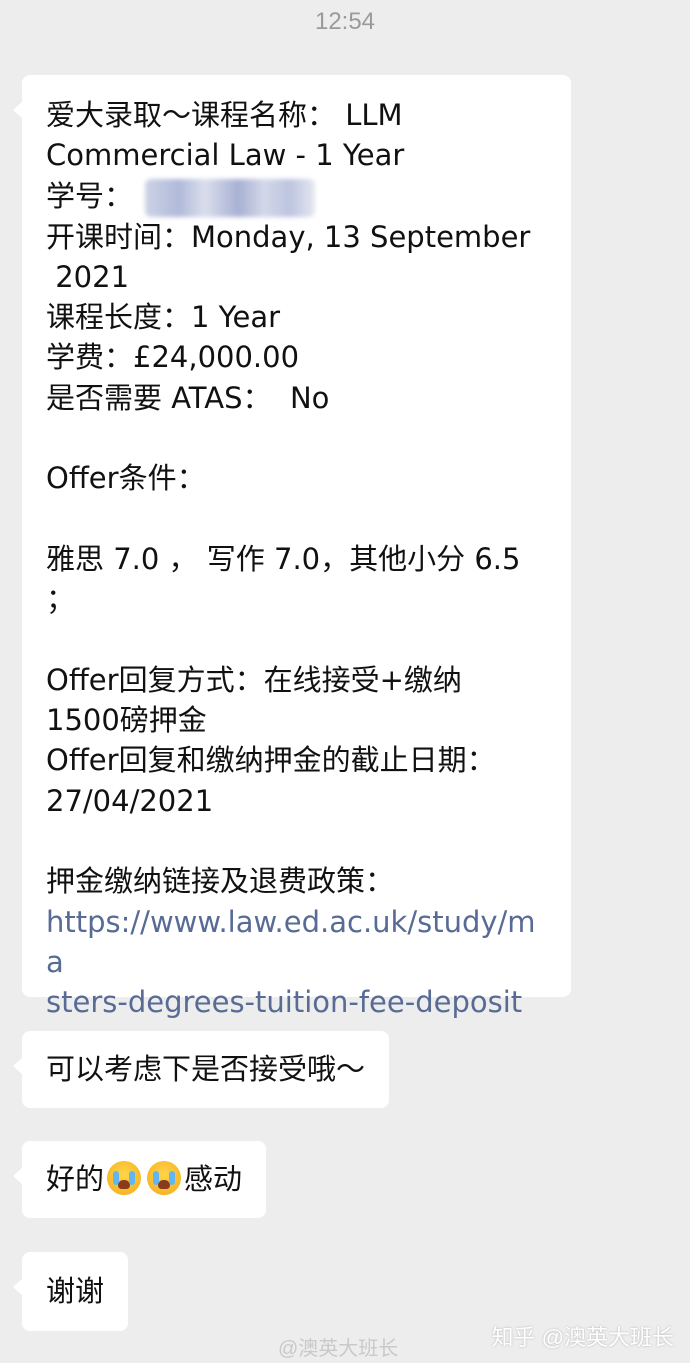  Describe the element at coordinates (220, 881) in the screenshot. I see `deposit-link-heading: 押金缴纳链接及退费政策：` at that location.